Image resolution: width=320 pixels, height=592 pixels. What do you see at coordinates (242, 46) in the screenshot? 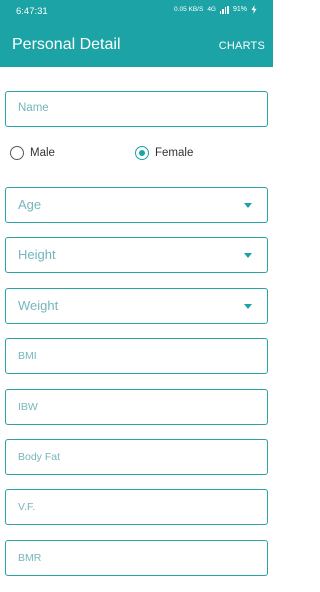
I see `charts-button: CHARTS` at bounding box center [242, 46].